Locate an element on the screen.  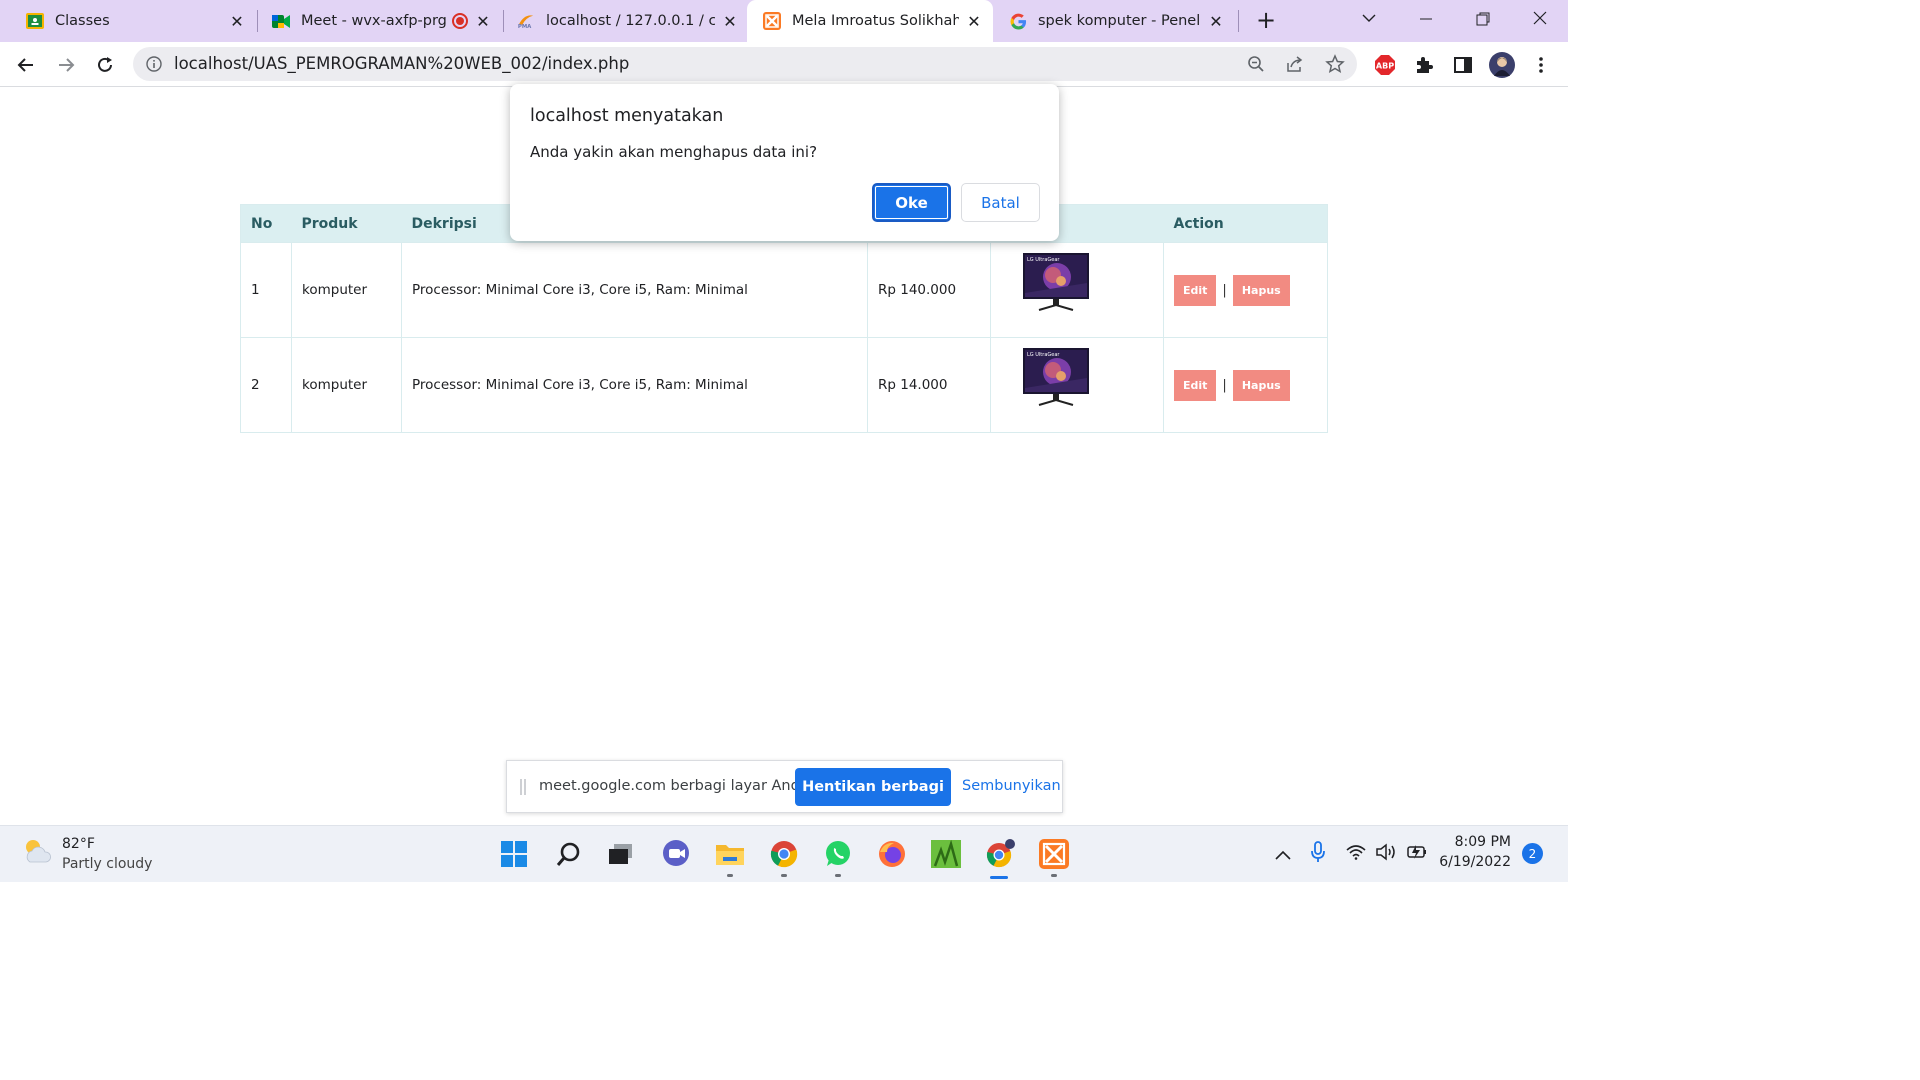
cancel-button: Batal is located at coordinates (1000, 202).